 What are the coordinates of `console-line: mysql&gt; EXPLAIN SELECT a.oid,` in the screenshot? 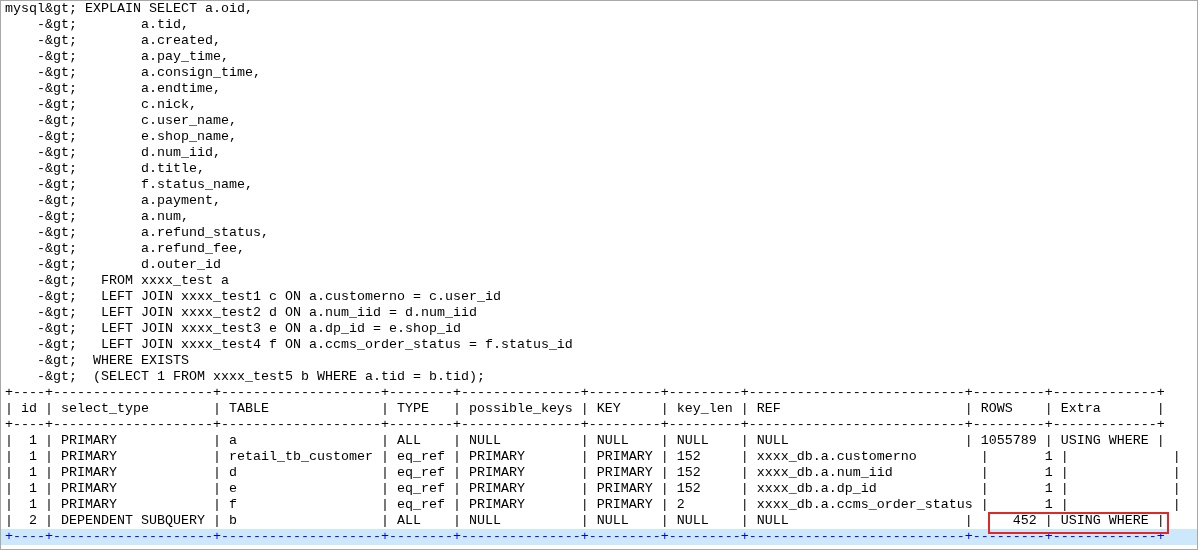 It's located at (129, 9).